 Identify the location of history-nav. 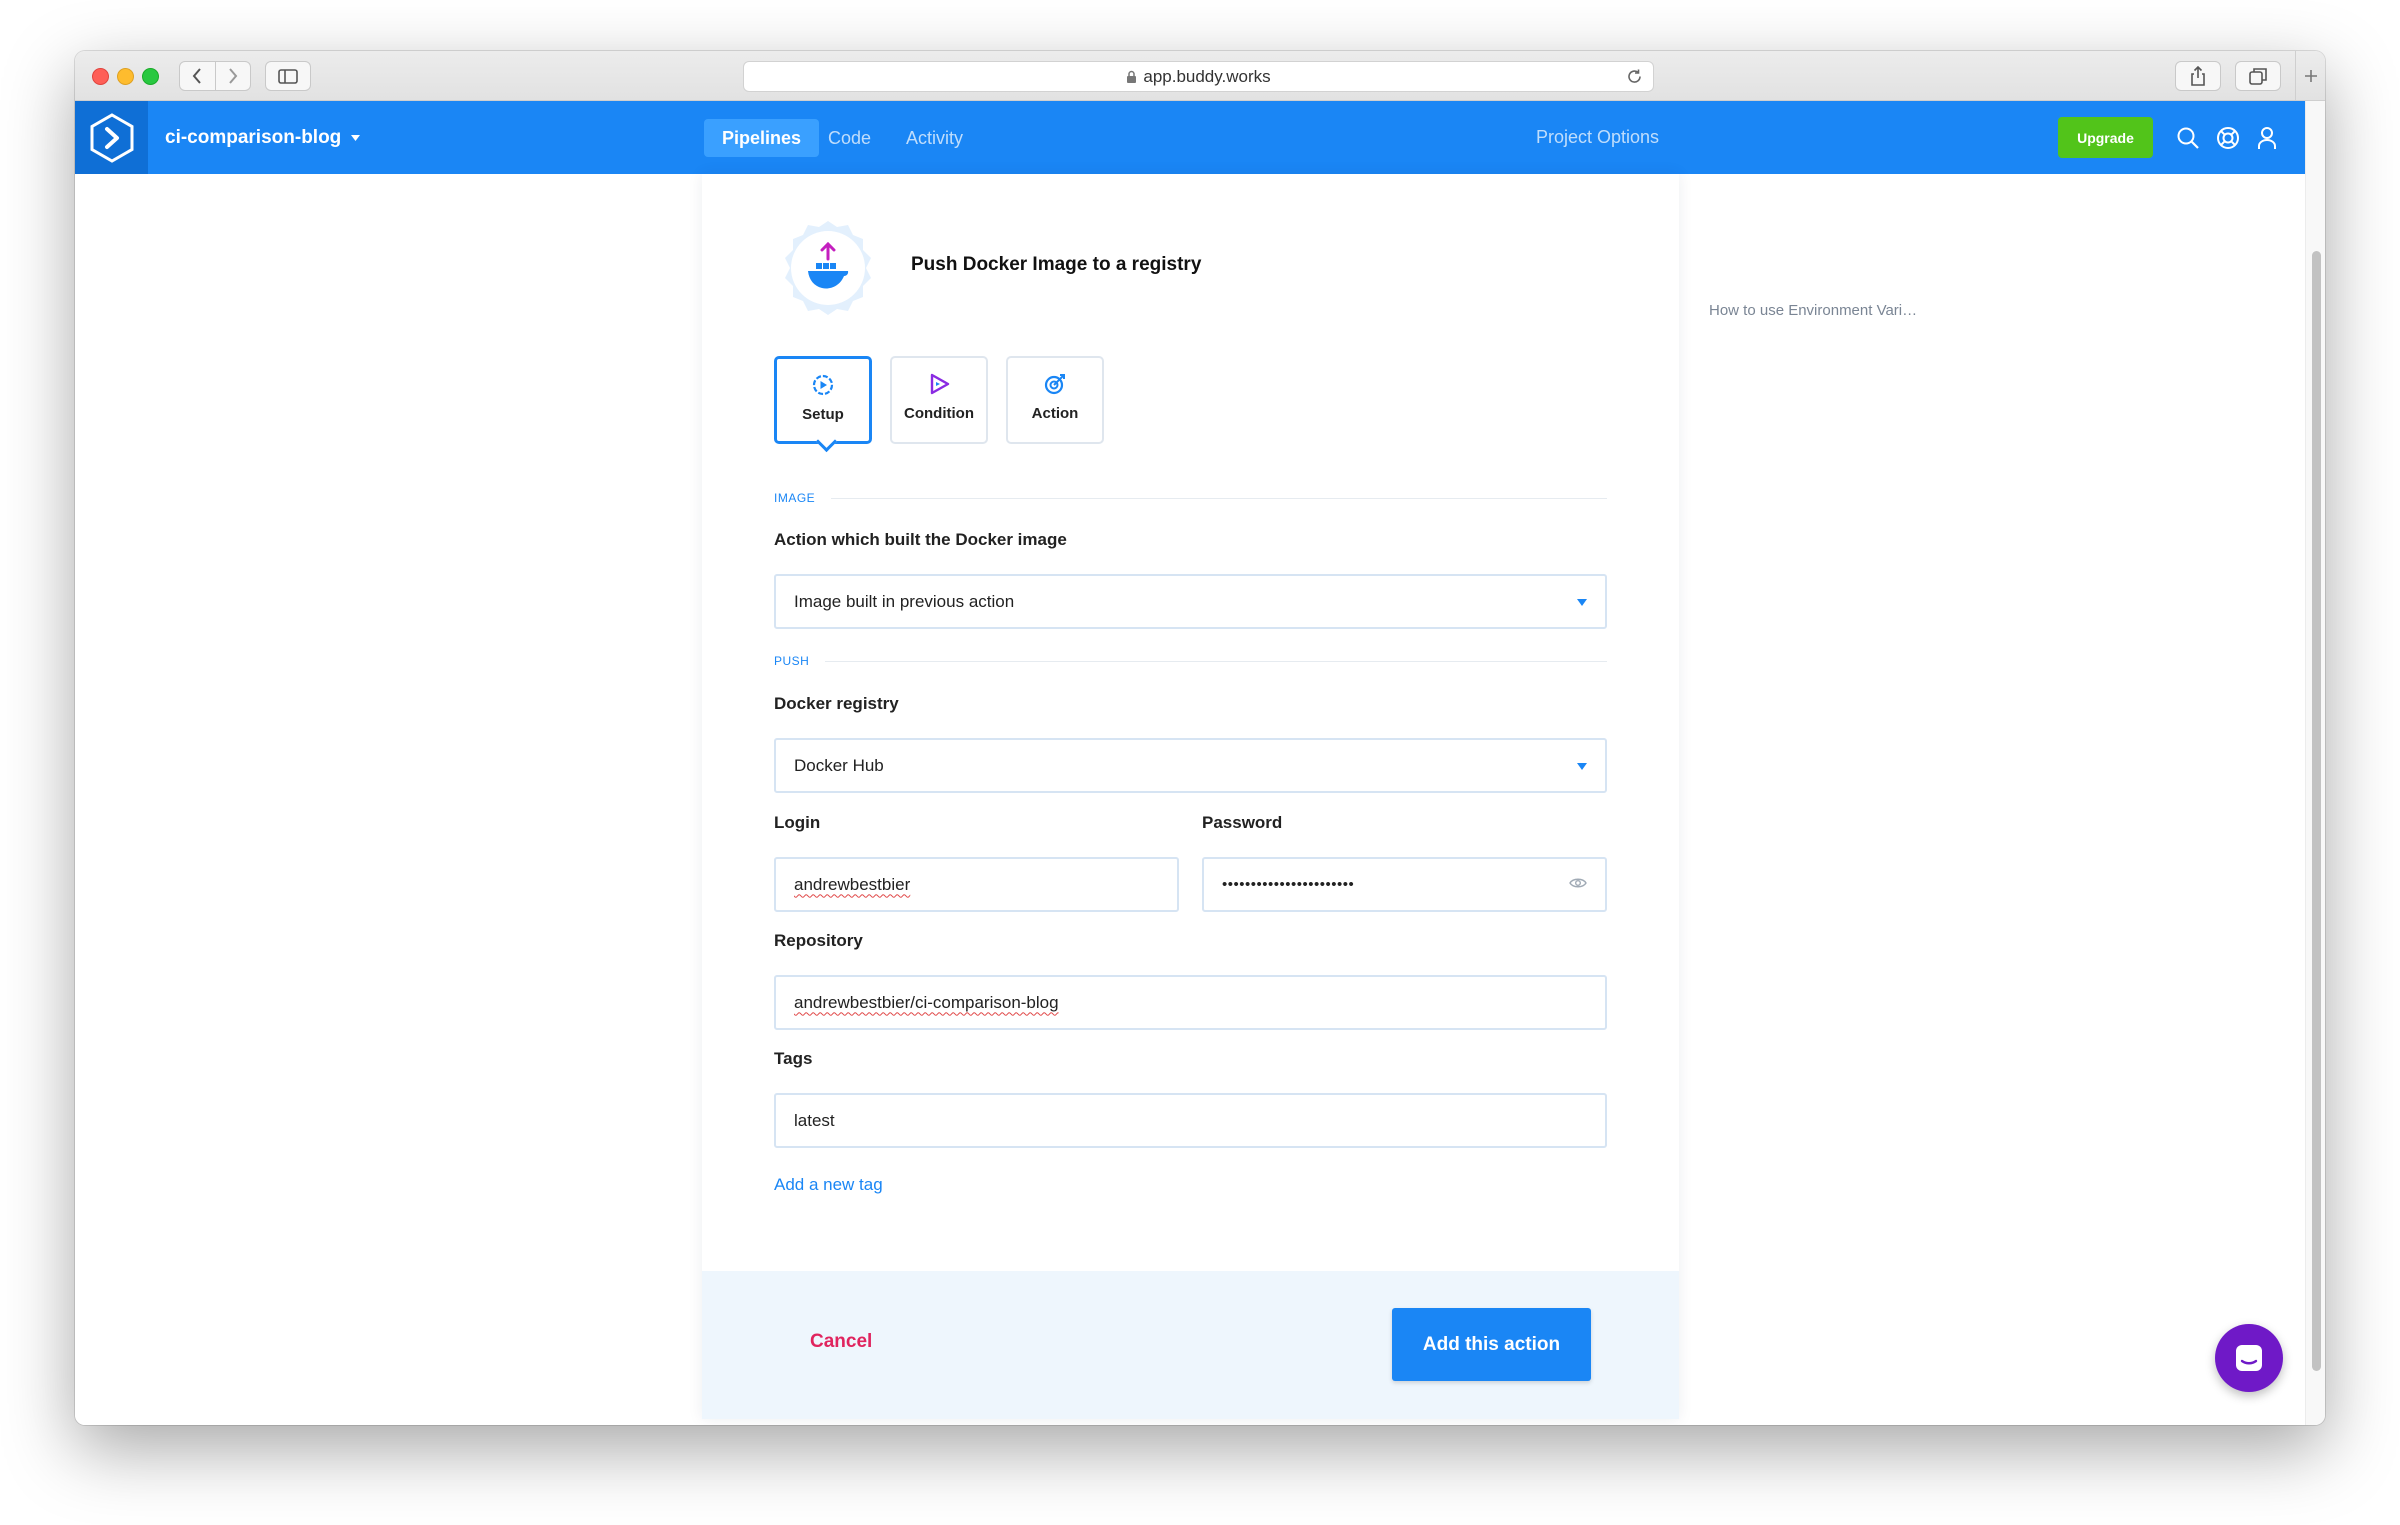
(215, 76).